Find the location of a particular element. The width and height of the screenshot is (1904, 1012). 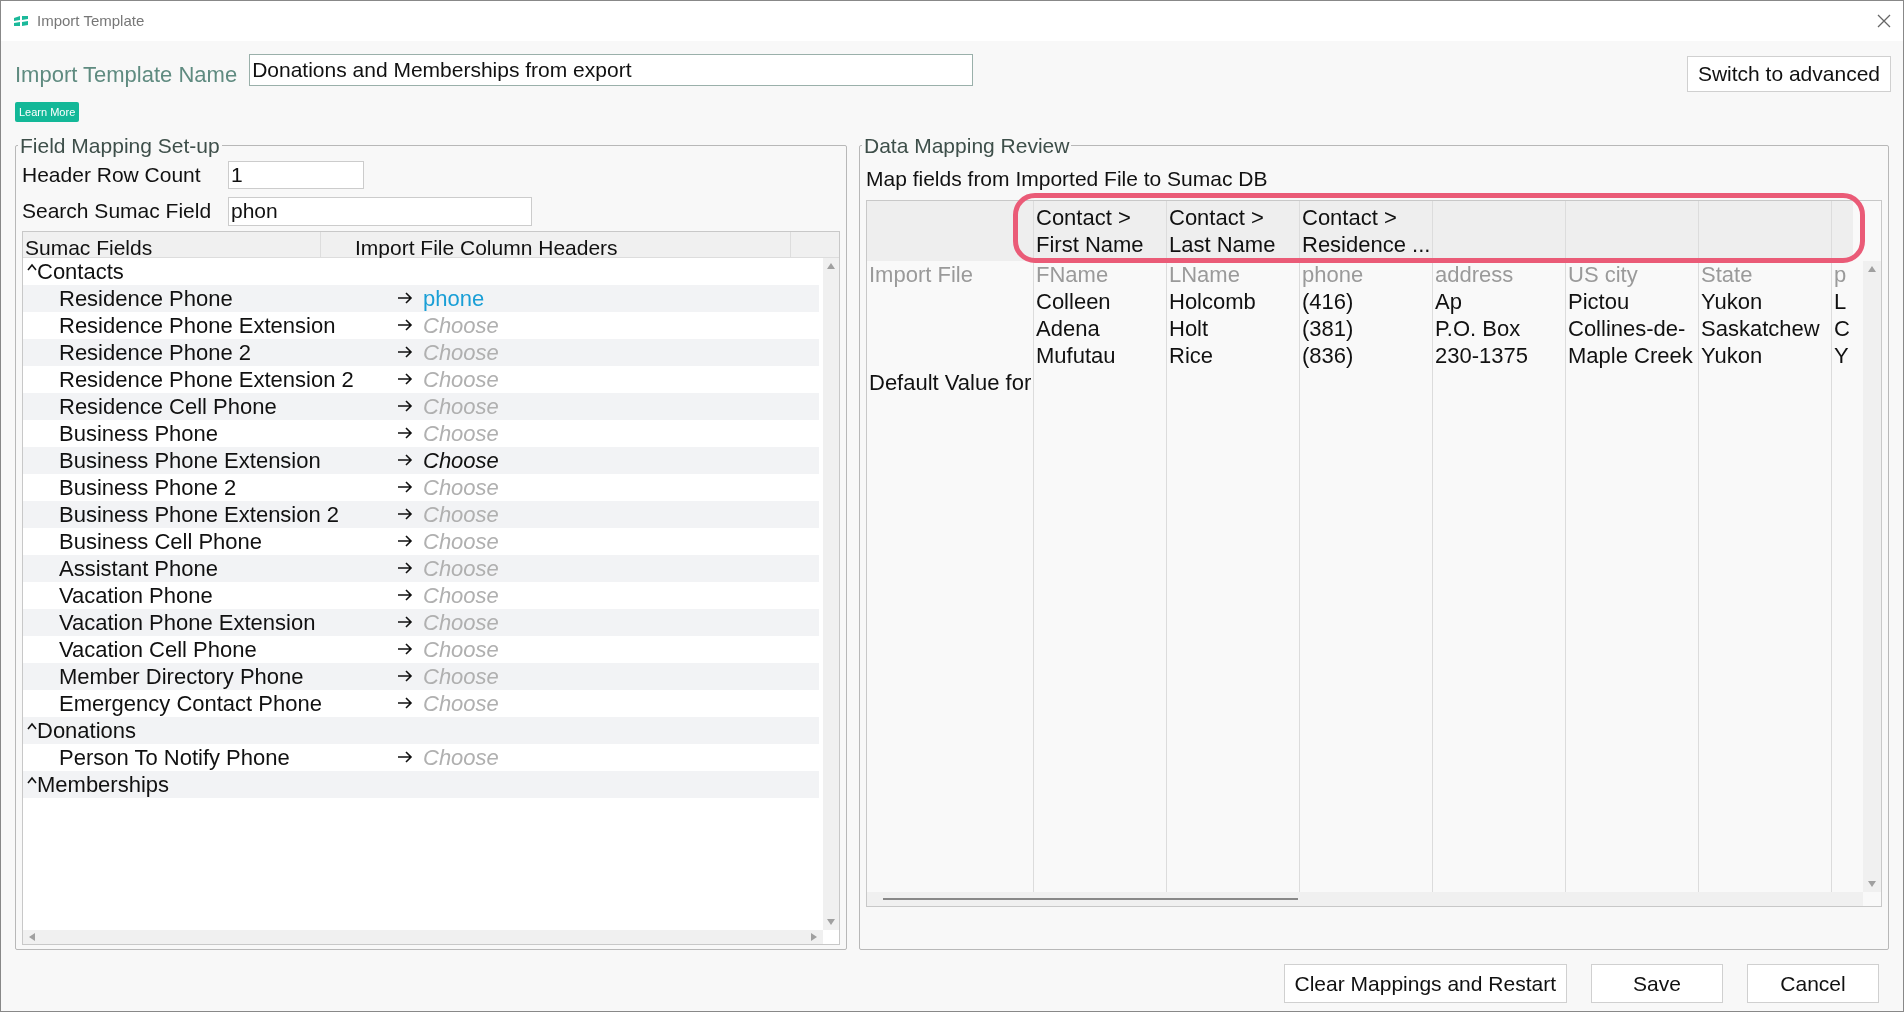

field-label: Vacation Cell Phone is located at coordinates (158, 649).